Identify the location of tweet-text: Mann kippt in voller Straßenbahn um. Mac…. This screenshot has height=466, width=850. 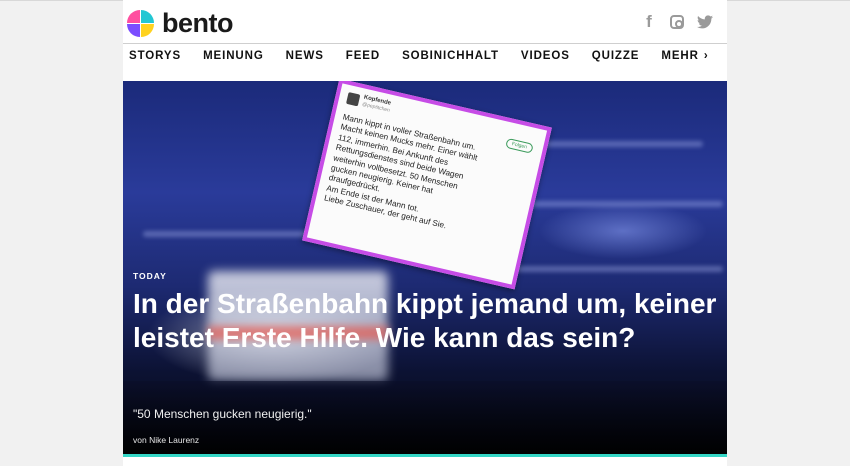
(426, 179).